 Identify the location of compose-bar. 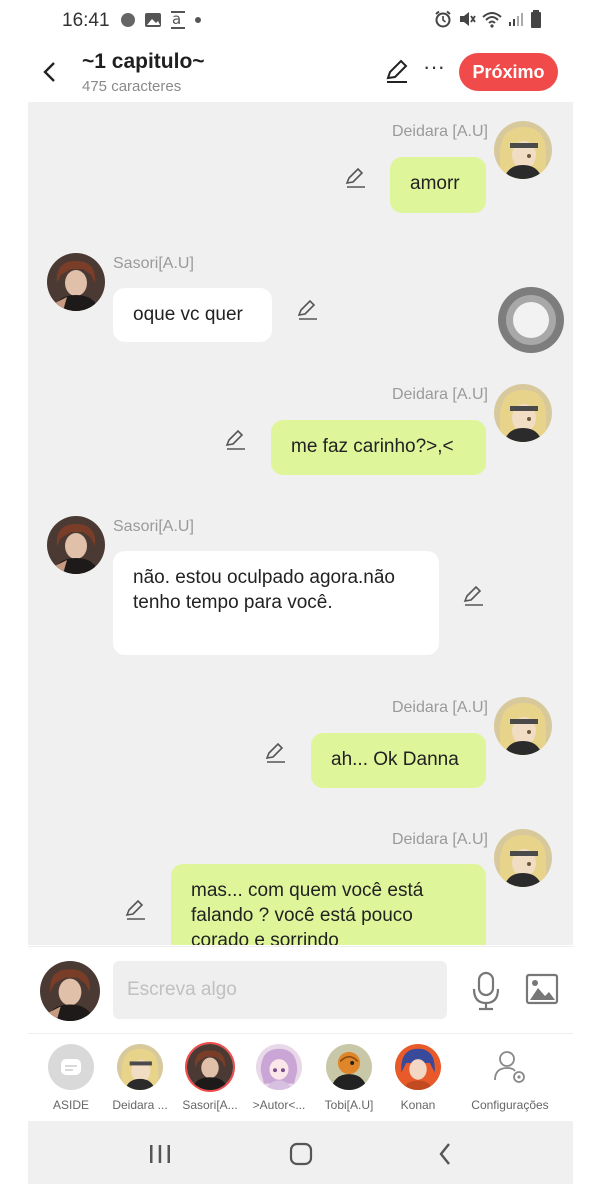
(300, 989).